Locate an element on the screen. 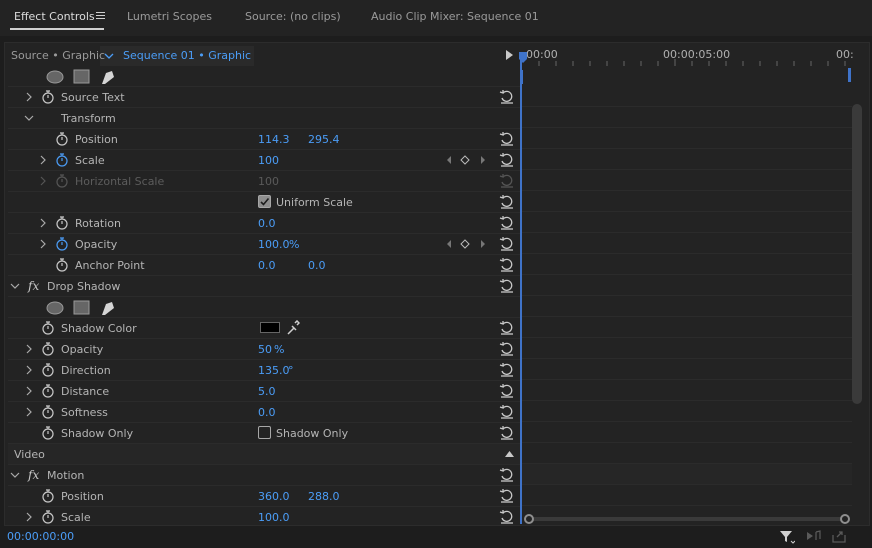 This screenshot has height=548, width=872. play-audio-icon is located at coordinates (814, 537).